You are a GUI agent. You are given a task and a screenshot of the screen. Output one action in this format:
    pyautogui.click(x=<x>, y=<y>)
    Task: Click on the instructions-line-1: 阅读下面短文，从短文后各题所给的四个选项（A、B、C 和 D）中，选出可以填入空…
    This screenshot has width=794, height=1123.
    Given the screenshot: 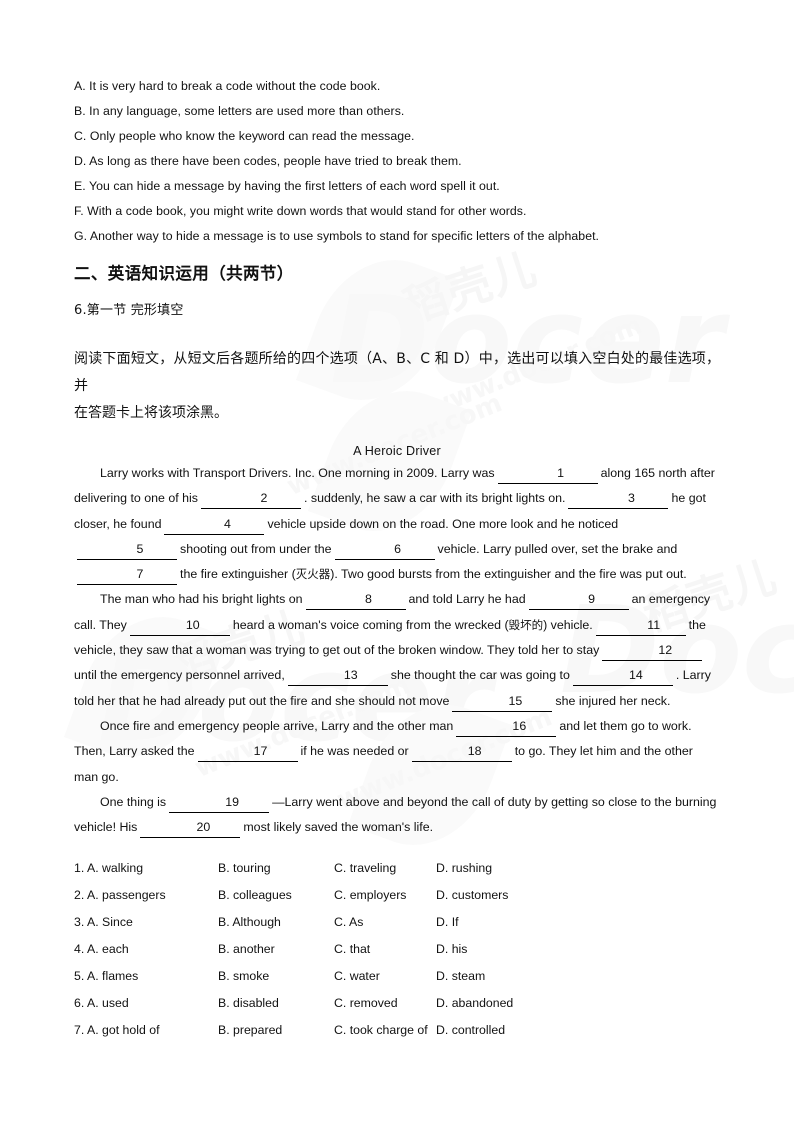 What is the action you would take?
    pyautogui.click(x=397, y=372)
    